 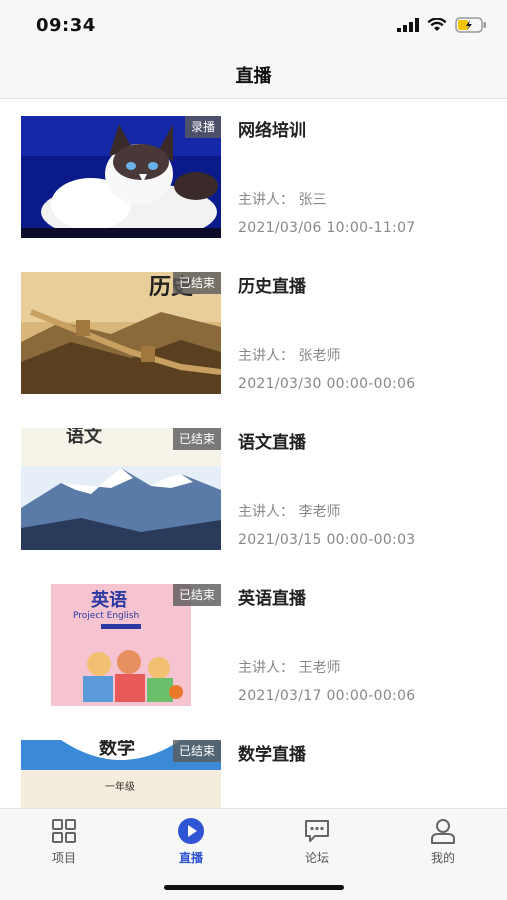 I want to click on cover-image: 录播, so click(x=121, y=177).